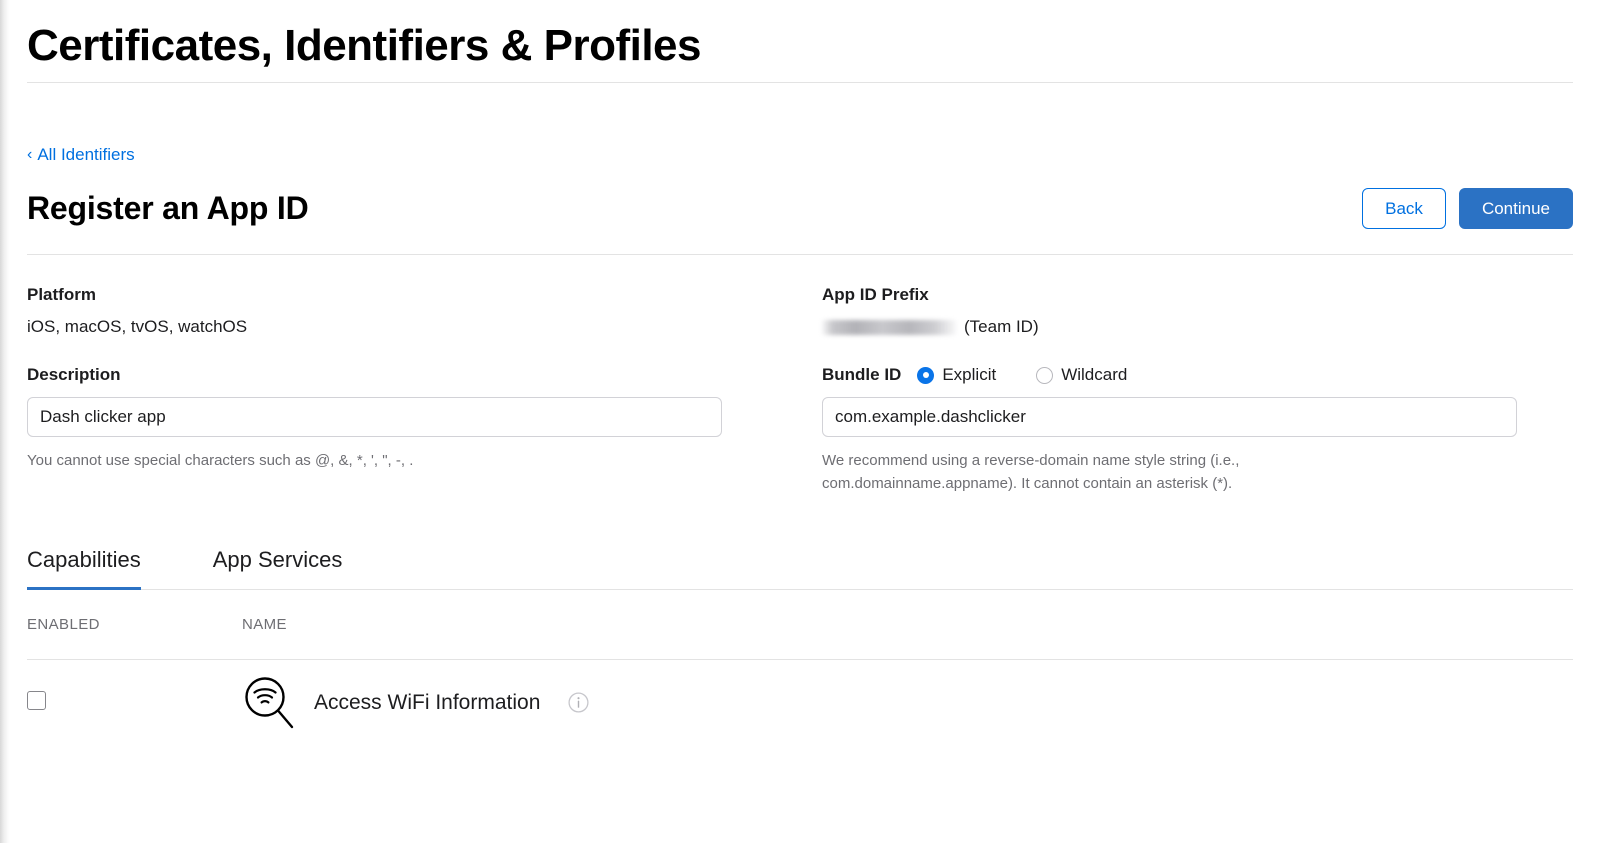  I want to click on bundle-id-label: Bundle ID, so click(862, 374).